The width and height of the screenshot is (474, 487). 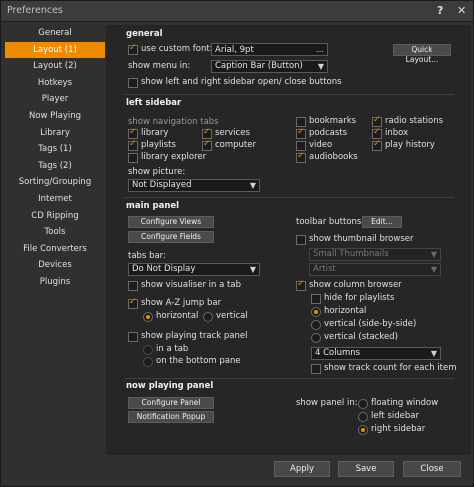 I want to click on tab-library-checkbox, so click(x=133, y=133).